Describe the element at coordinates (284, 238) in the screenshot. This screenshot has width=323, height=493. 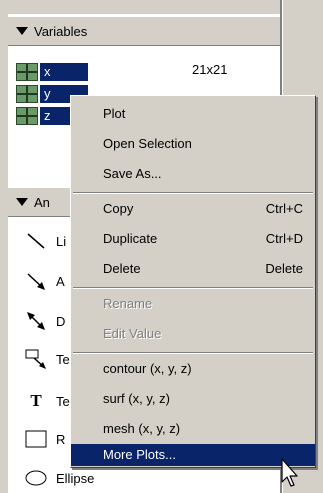
I see `menu-shortcut: Ctrl+D` at that location.